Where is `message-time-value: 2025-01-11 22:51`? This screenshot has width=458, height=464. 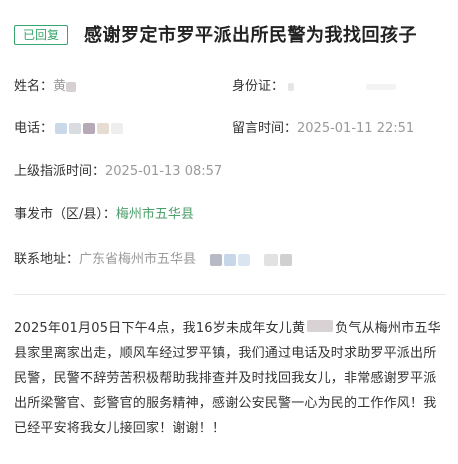
message-time-value: 2025-01-11 22:51 is located at coordinates (356, 128).